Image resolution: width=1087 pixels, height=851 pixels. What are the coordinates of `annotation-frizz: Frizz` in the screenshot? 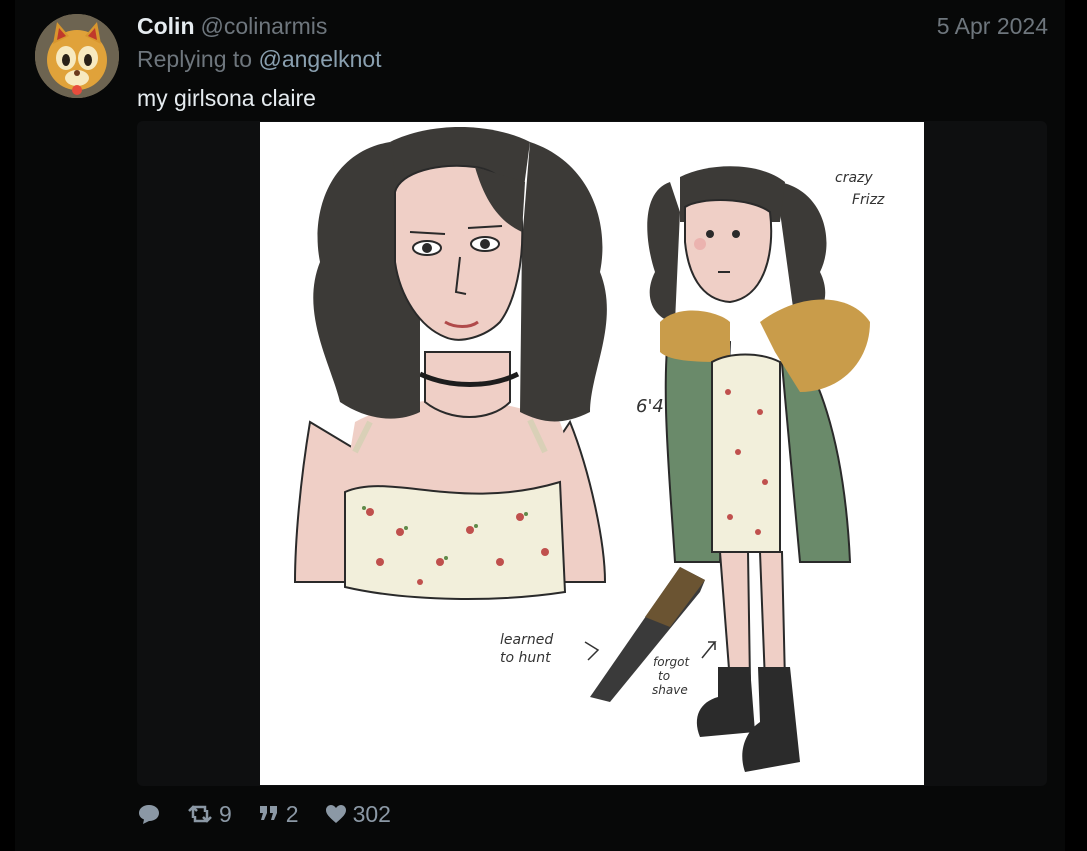 It's located at (868, 200).